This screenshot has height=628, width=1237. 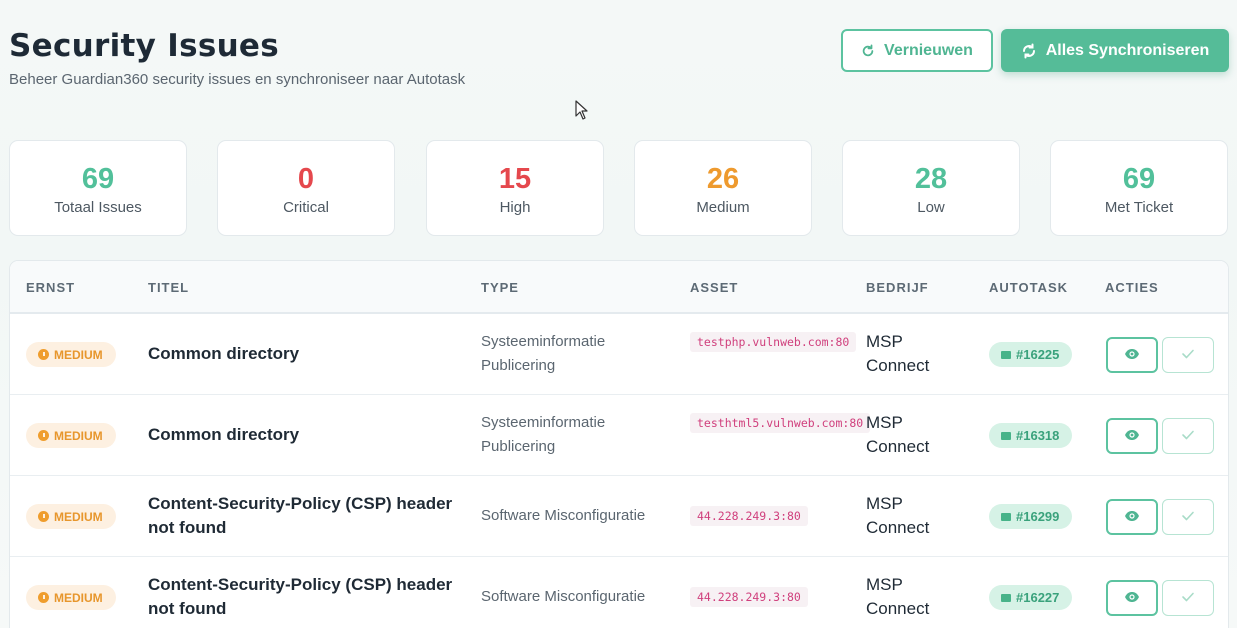 I want to click on refresh-icon, so click(x=868, y=50).